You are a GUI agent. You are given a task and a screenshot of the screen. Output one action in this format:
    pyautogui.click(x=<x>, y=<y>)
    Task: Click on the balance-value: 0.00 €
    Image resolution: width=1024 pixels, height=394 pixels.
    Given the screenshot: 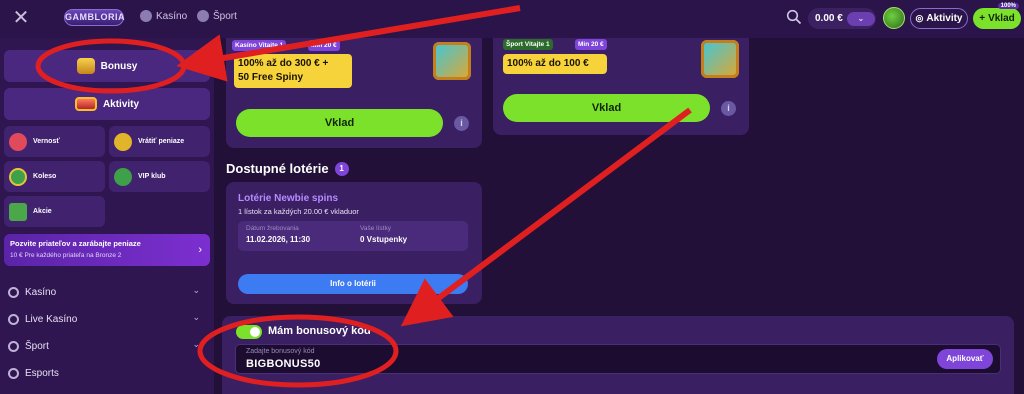 What is the action you would take?
    pyautogui.click(x=829, y=18)
    